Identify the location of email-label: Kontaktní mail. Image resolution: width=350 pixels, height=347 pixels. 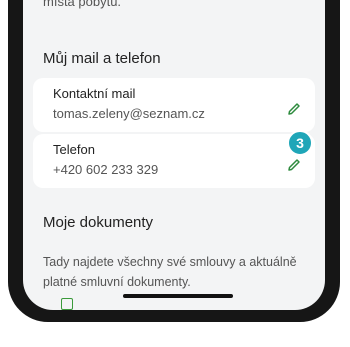
(94, 93).